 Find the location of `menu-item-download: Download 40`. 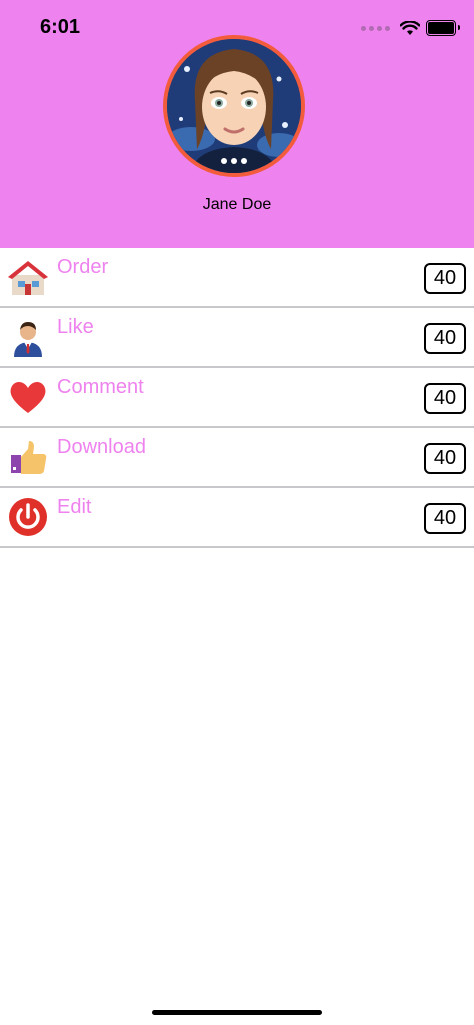

menu-item-download: Download 40 is located at coordinates (237, 458).